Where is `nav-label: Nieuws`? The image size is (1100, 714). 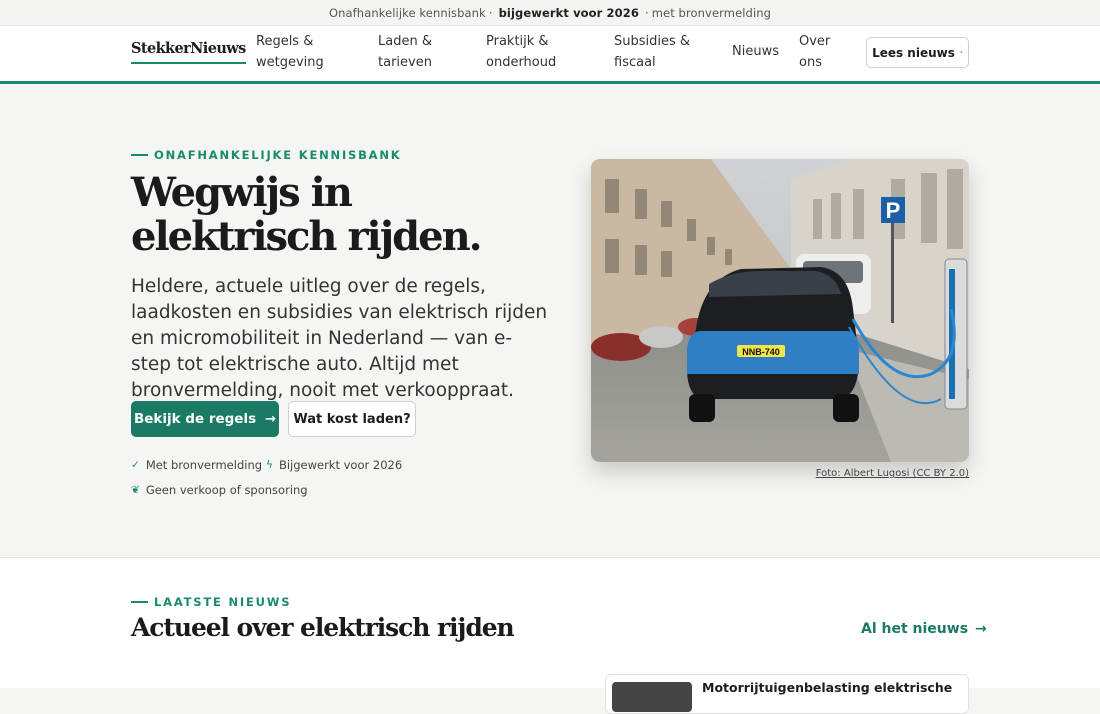
nav-label: Nieuws is located at coordinates (755, 51).